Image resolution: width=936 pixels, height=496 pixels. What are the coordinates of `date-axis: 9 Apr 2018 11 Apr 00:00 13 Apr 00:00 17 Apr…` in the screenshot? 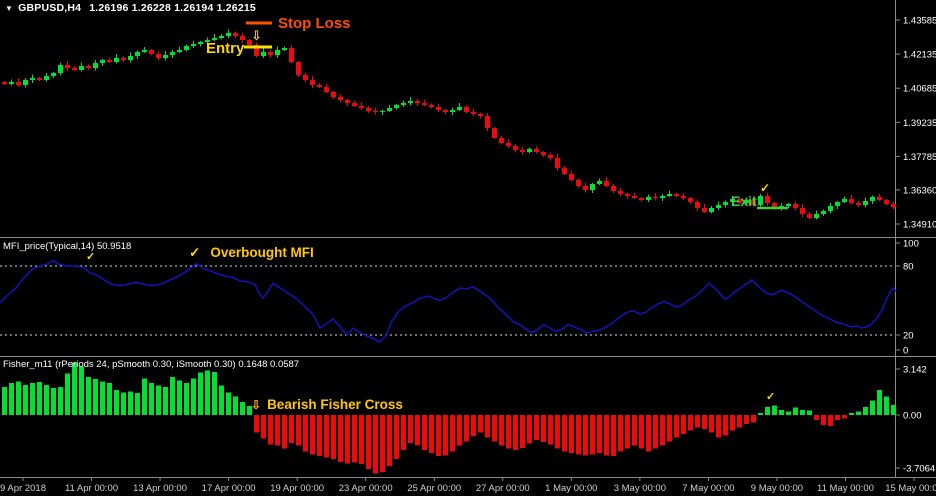 It's located at (468, 486).